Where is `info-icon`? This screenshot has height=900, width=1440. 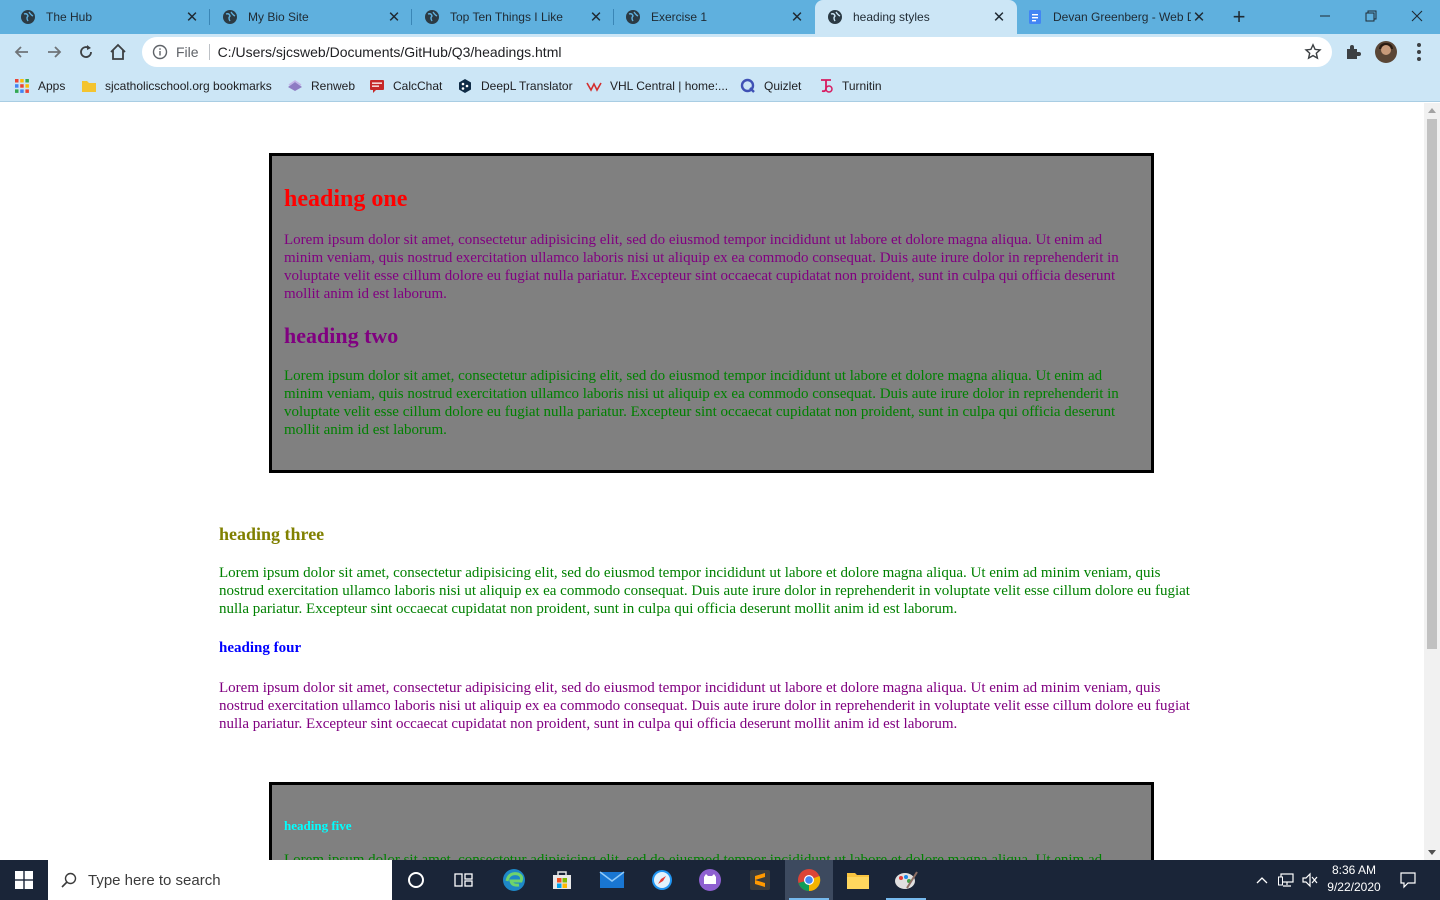
info-icon is located at coordinates (160, 52).